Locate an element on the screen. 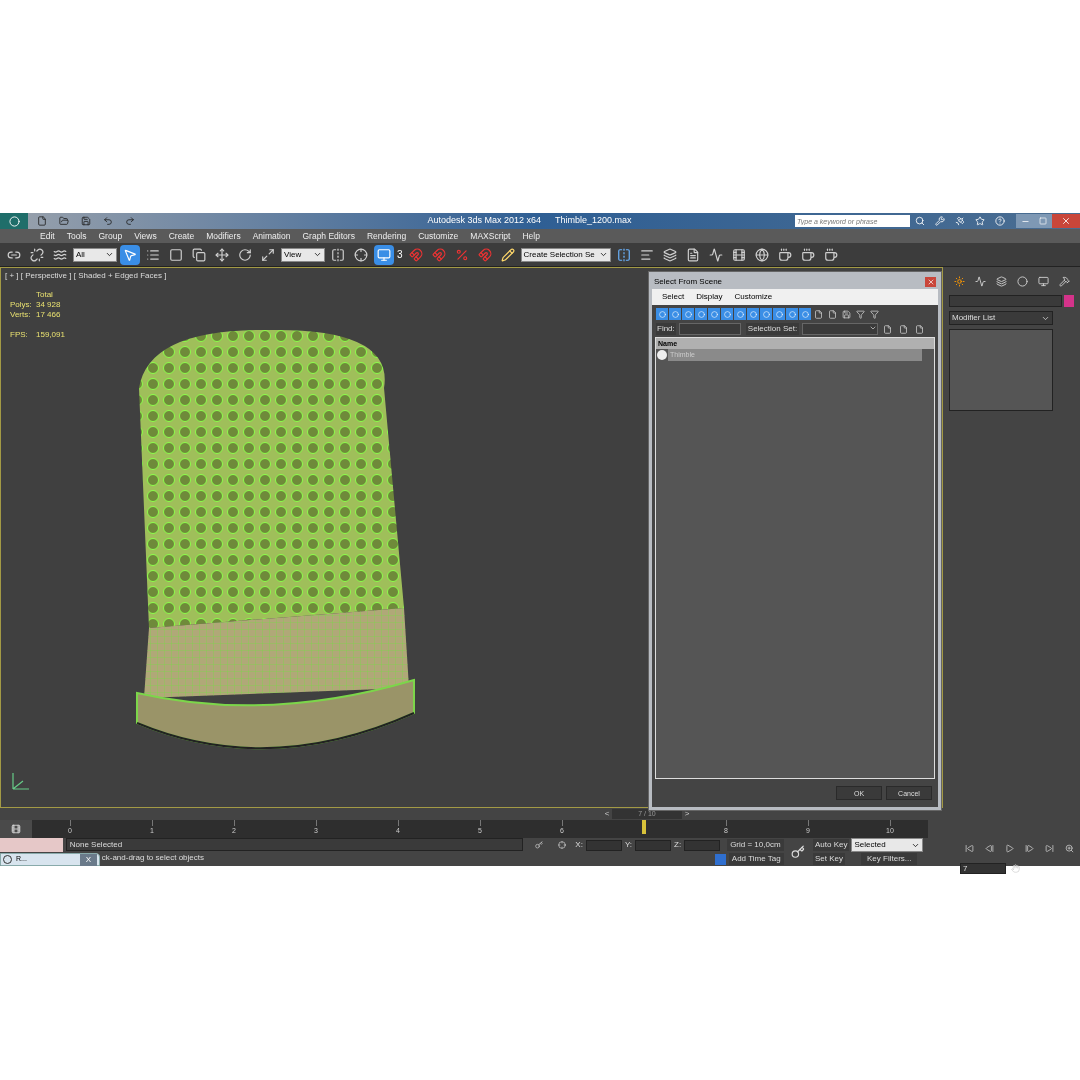 This screenshot has height=1080, width=1080. named-selection-dropdown: Create Selection Se is located at coordinates (565, 254).